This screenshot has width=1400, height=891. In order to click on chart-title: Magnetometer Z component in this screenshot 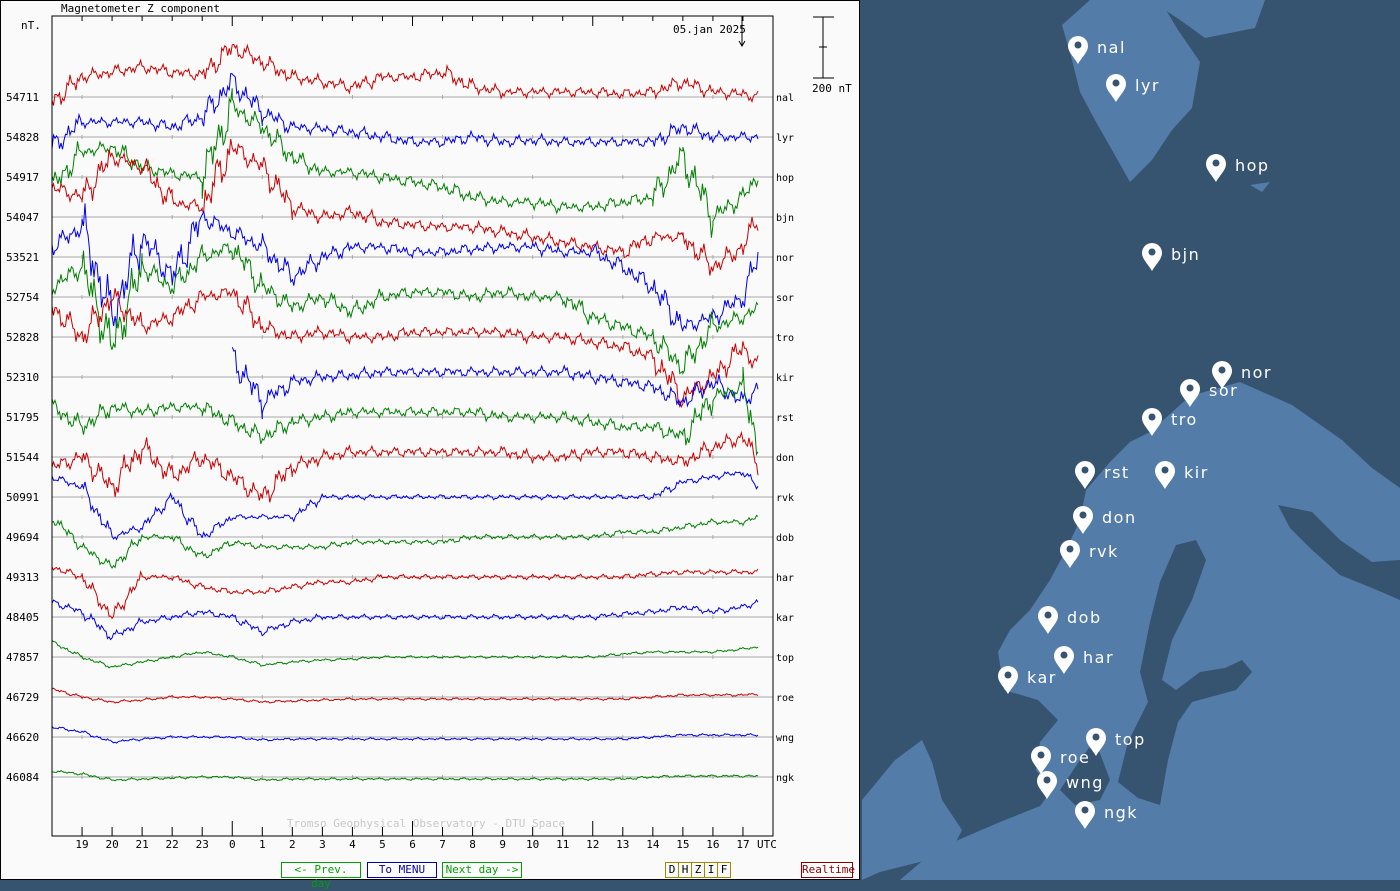, I will do `click(140, 8)`.